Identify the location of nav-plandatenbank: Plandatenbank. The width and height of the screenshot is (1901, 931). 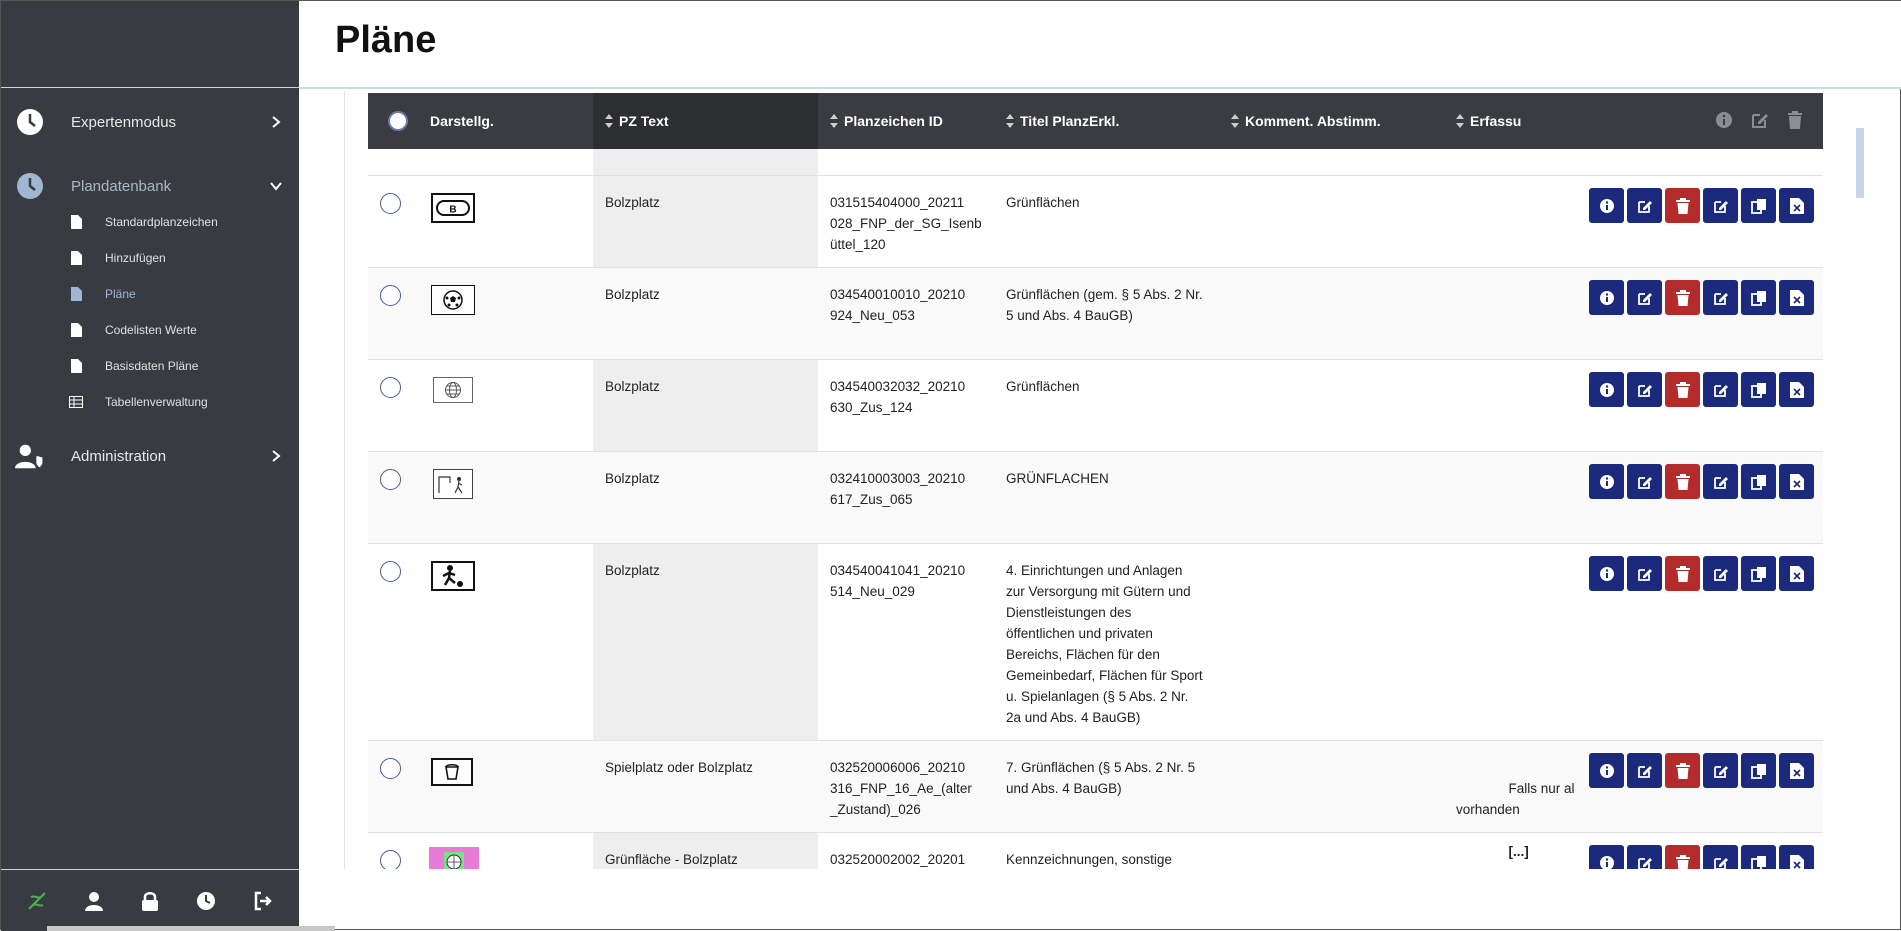
(150, 186).